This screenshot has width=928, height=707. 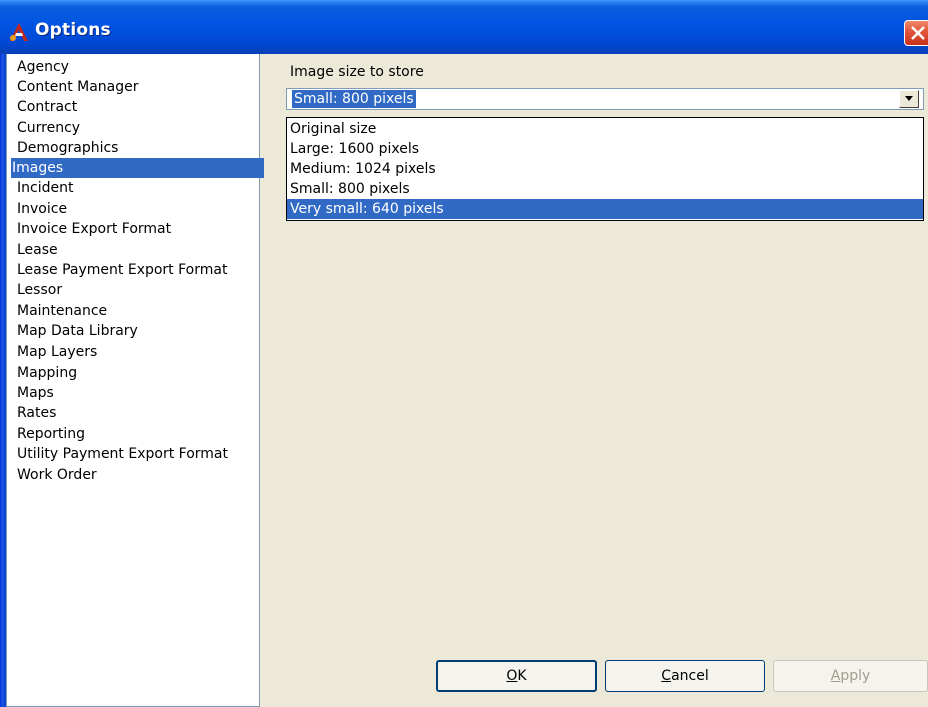 What do you see at coordinates (37, 250) in the screenshot?
I see `sidebar-item-lease: Lease` at bounding box center [37, 250].